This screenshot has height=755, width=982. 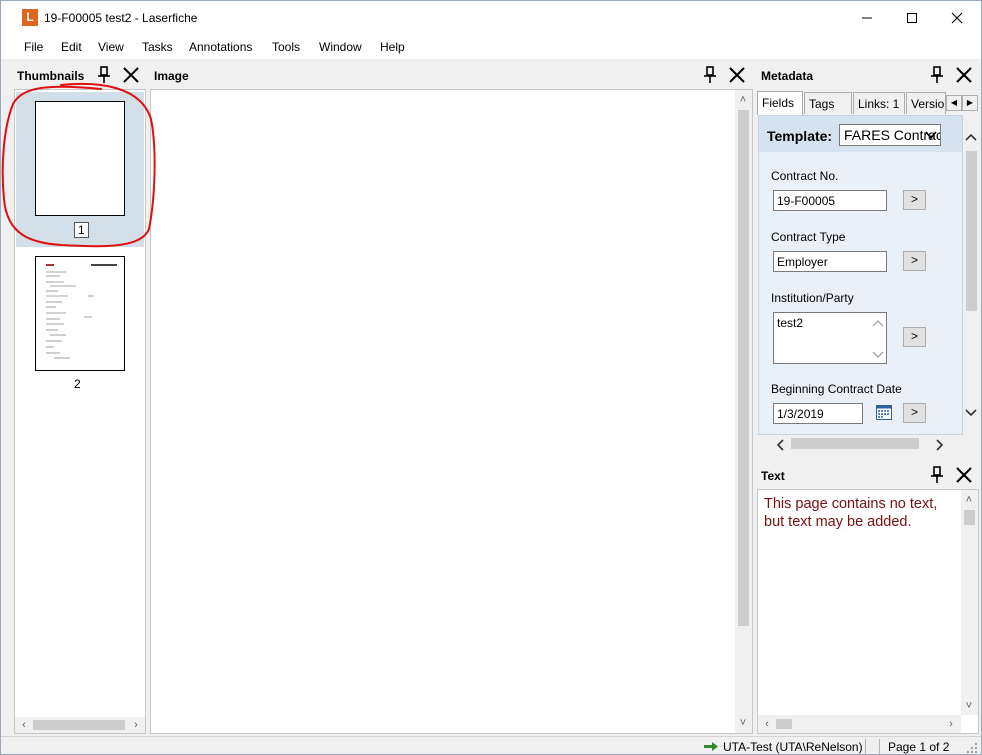 I want to click on page-1-number: 1, so click(x=81, y=230).